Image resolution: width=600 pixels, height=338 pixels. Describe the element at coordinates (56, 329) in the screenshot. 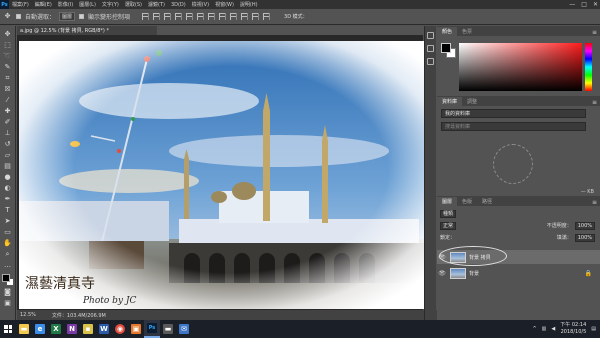

I see `taskbar-excel: X` at that location.